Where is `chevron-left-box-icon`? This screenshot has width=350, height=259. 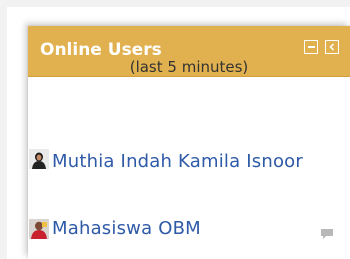
chevron-left-box-icon is located at coordinates (332, 47).